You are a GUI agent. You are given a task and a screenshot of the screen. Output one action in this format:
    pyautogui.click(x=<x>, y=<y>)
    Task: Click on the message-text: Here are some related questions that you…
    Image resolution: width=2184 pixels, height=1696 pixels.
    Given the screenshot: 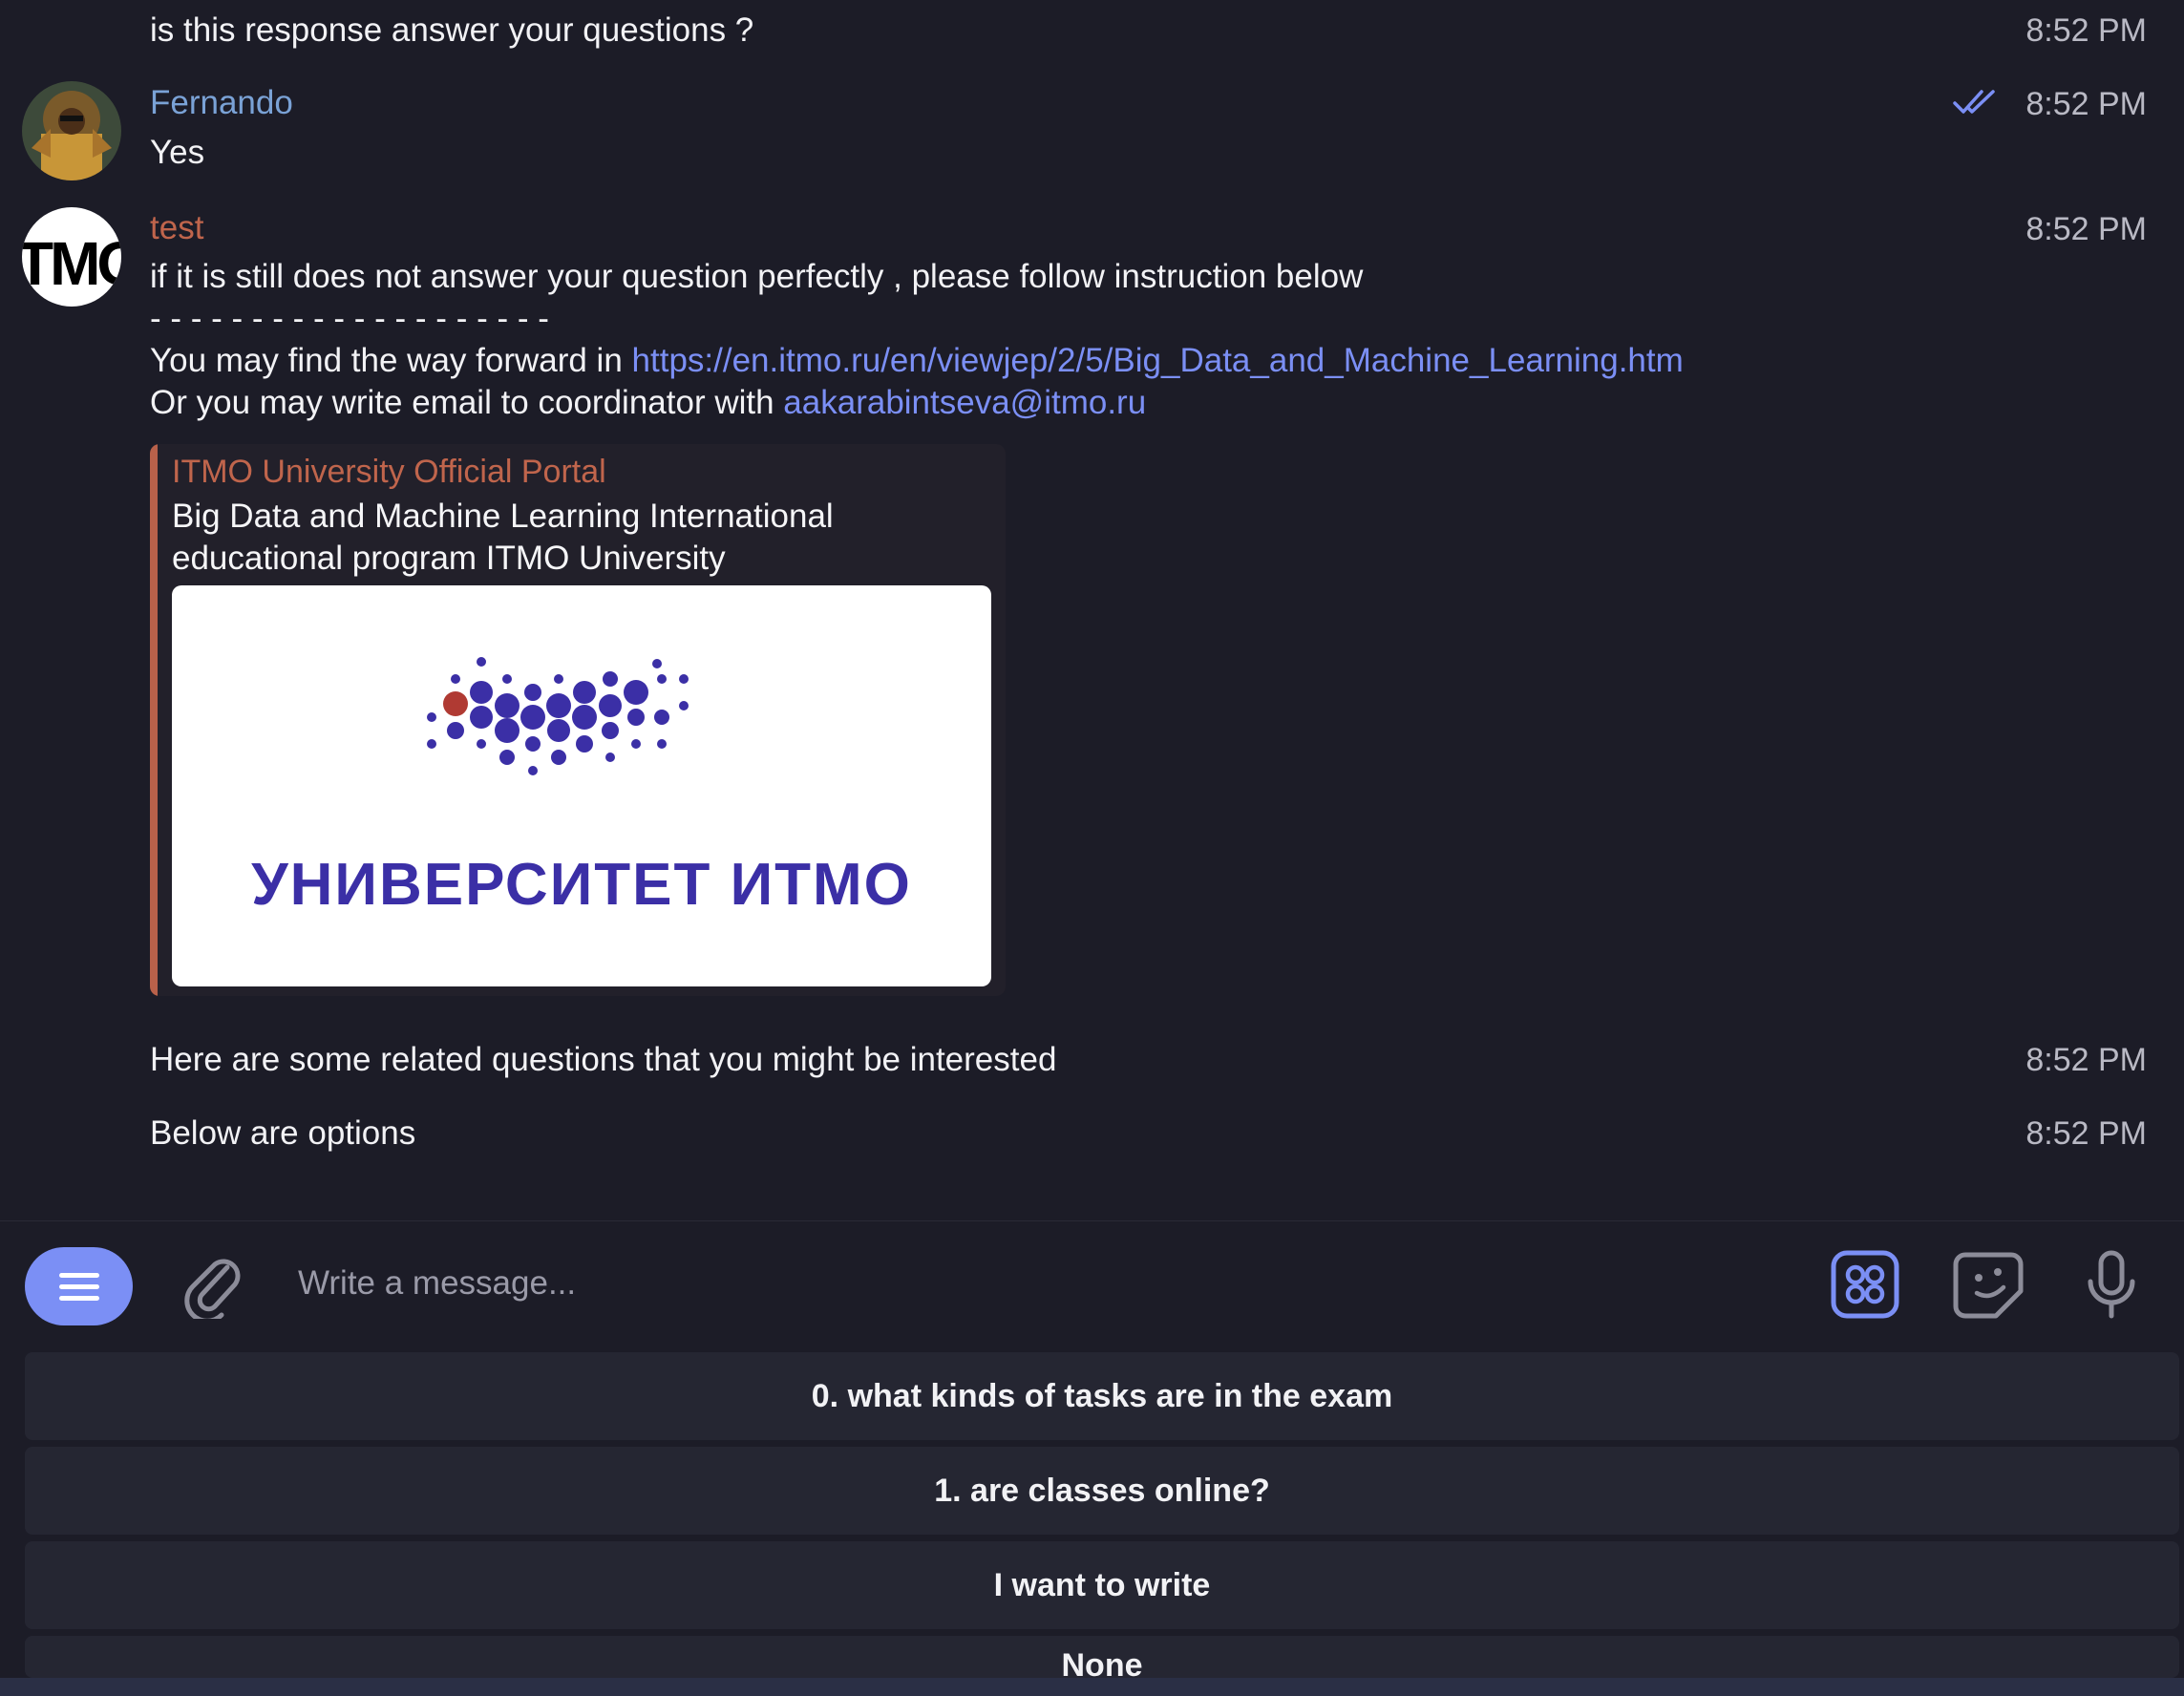 What is the action you would take?
    pyautogui.click(x=603, y=1059)
    